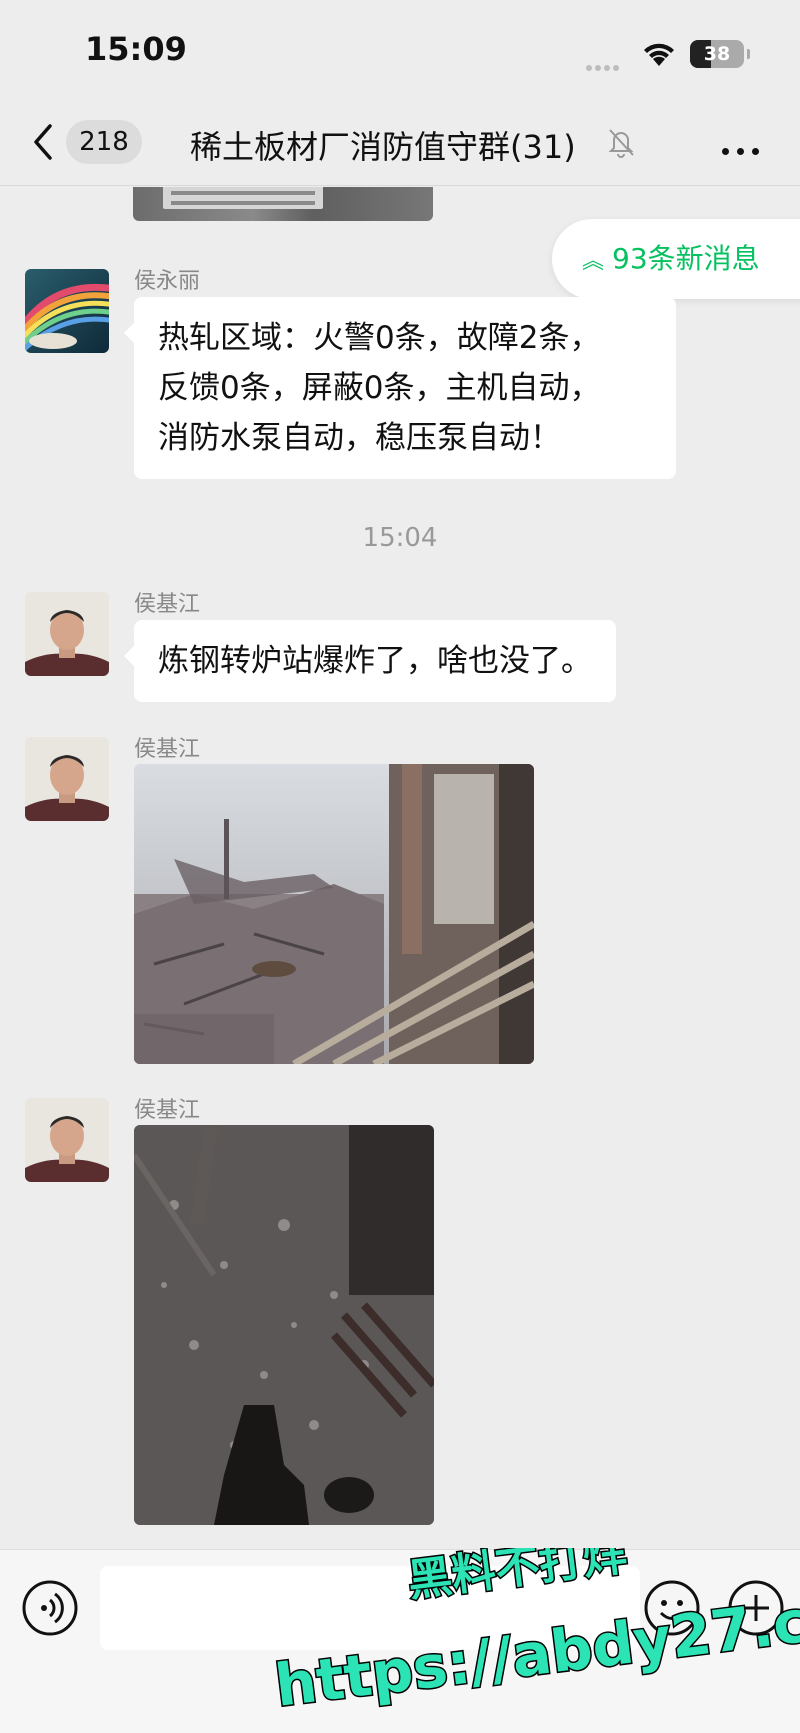 This screenshot has height=1733, width=800. I want to click on watermark: 黑料不打烊 https://abdy27.com, so click(535, 1628).